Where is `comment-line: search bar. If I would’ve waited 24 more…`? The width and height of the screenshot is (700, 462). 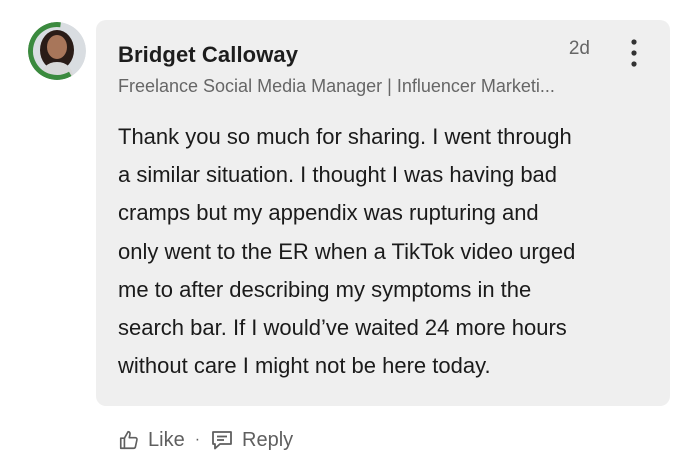 comment-line: search bar. If I would’ve waited 24 more… is located at coordinates (342, 328).